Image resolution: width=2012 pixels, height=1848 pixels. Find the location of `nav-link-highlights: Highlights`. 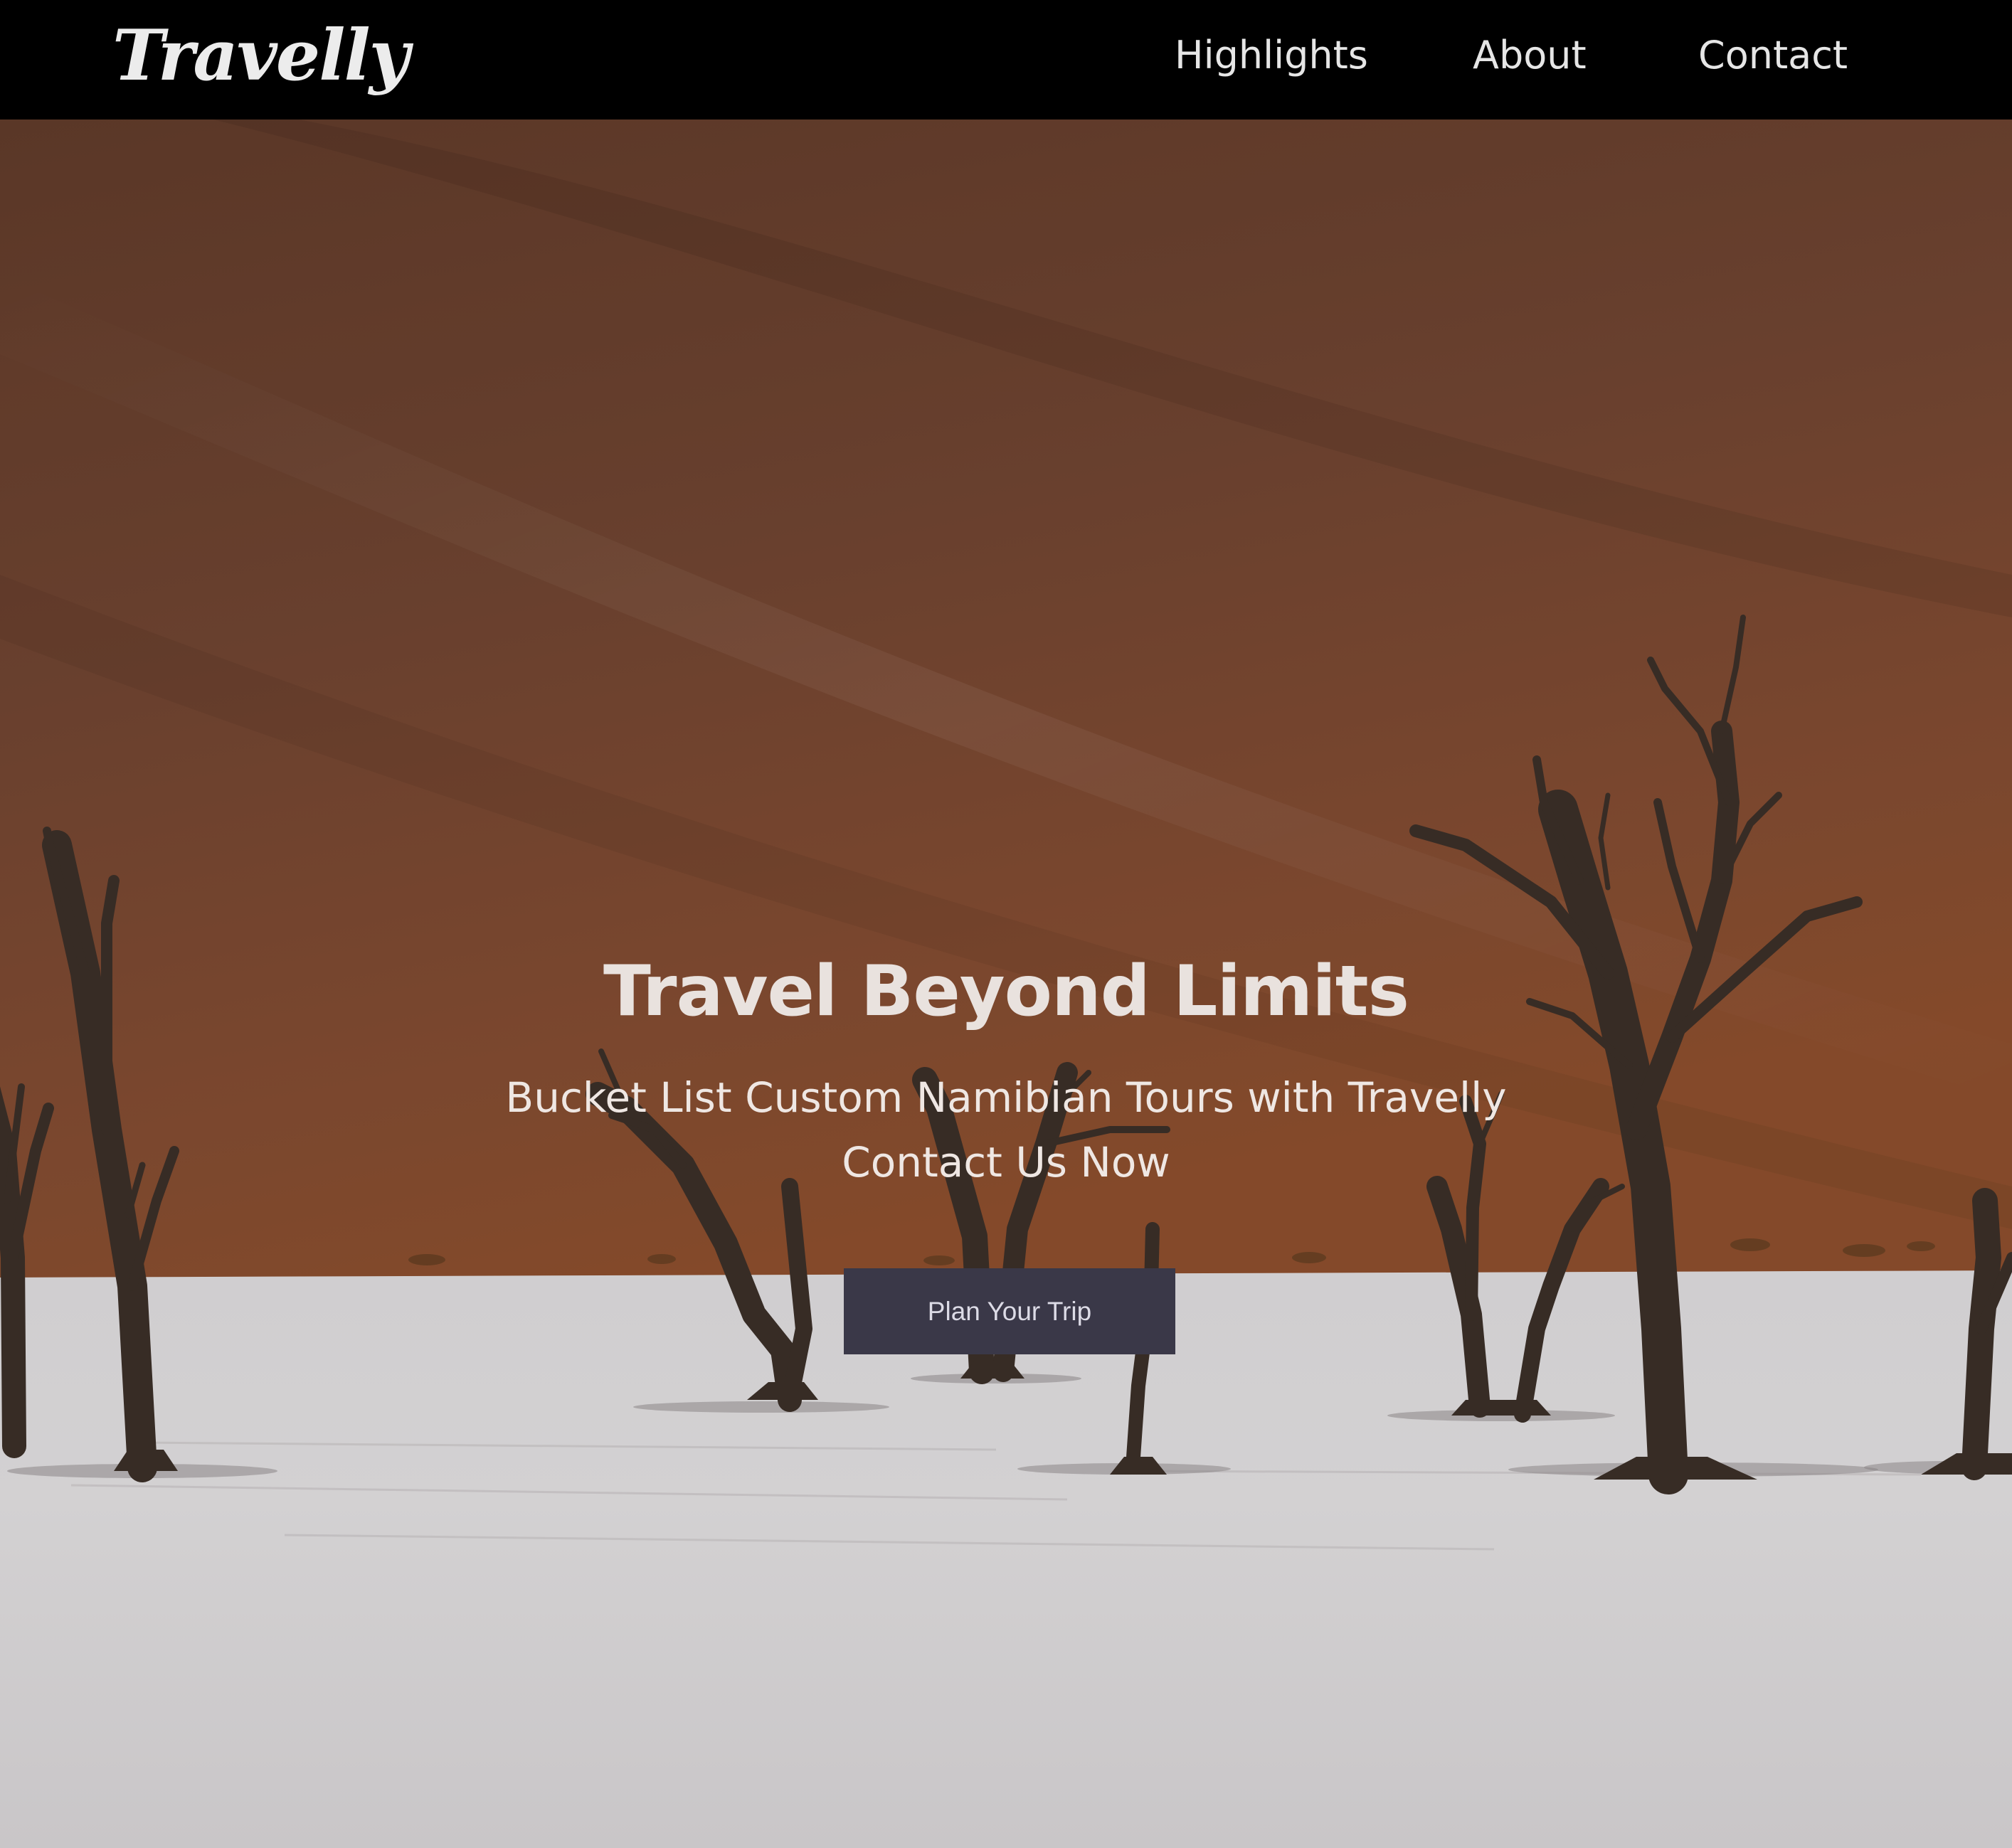

nav-link-highlights: Highlights is located at coordinates (1272, 55).